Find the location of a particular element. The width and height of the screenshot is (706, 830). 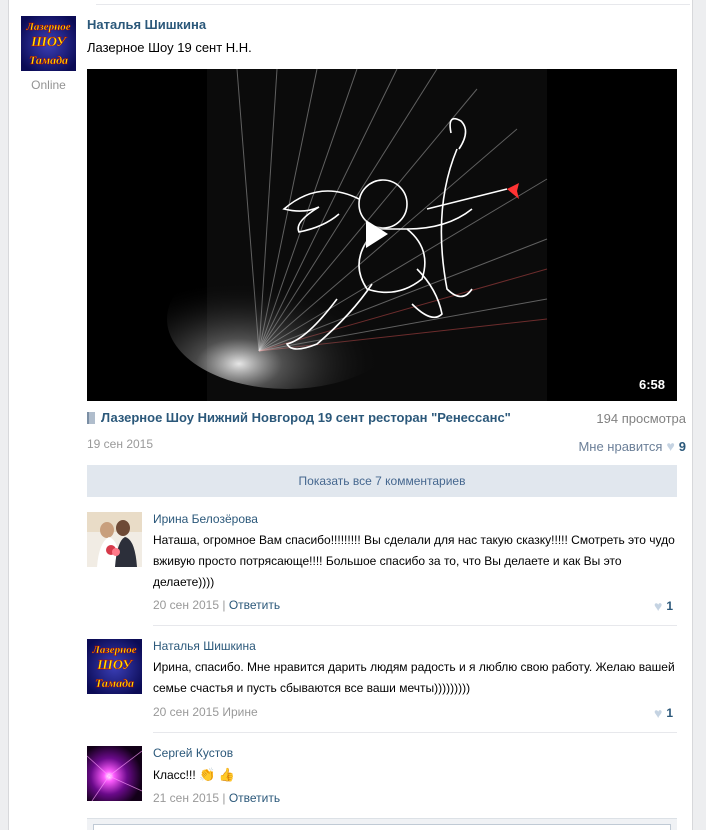

post-like-button: Мне нравится ♥ 9 is located at coordinates (632, 446).